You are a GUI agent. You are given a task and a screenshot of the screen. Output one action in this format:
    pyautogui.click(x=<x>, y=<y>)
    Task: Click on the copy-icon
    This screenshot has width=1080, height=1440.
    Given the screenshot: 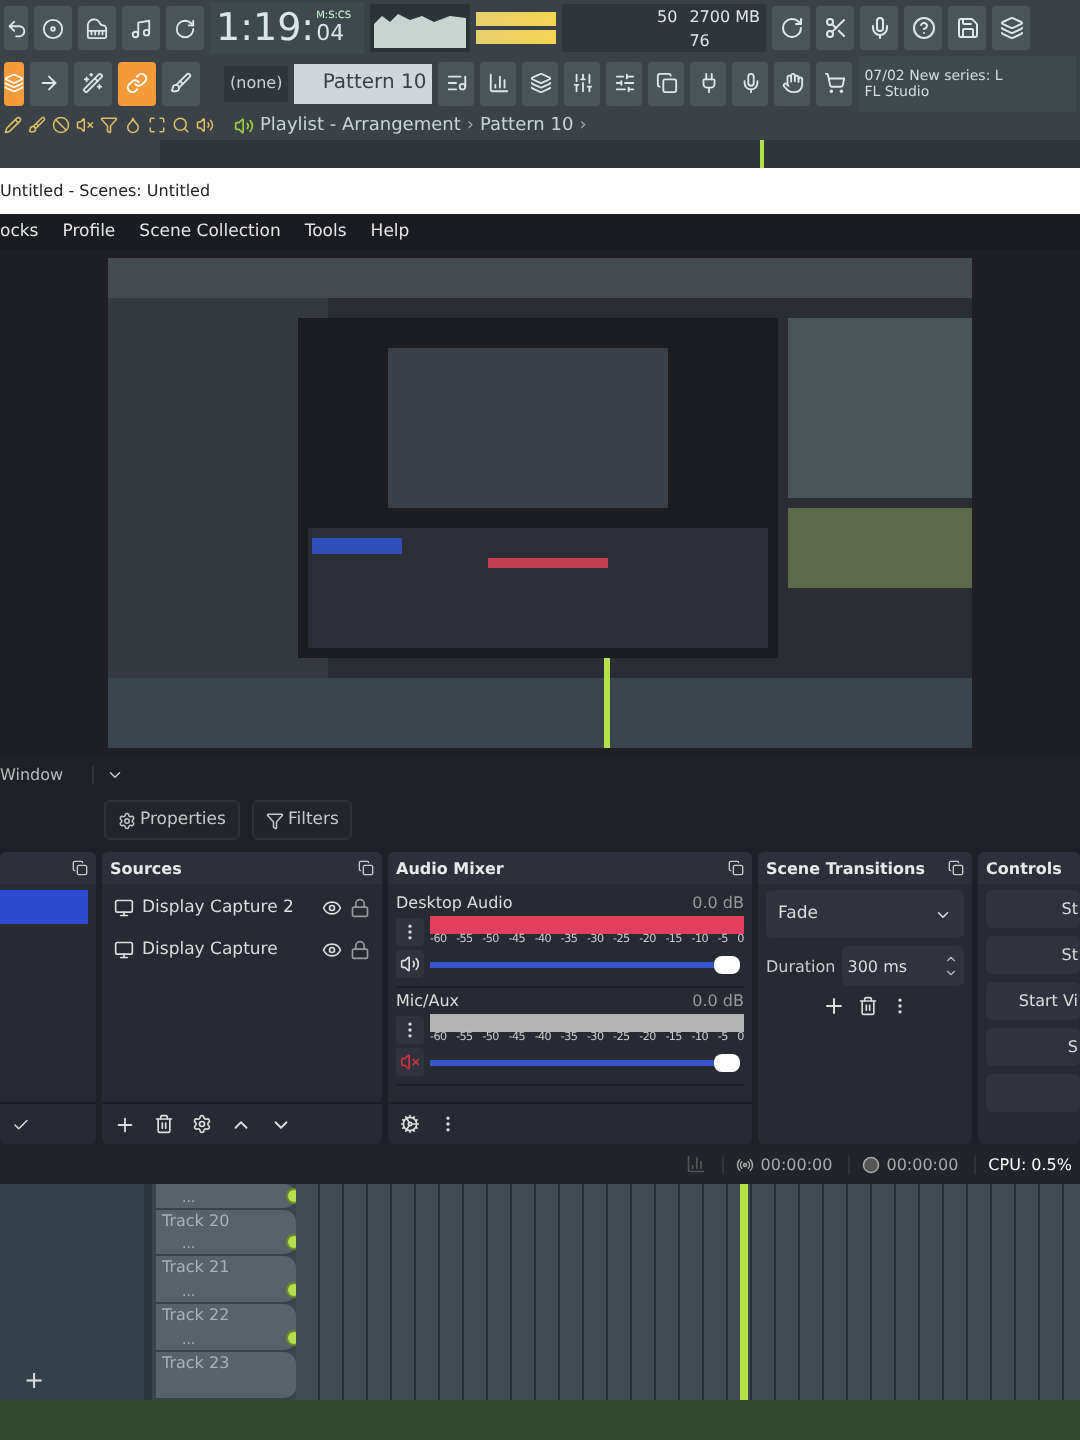 What is the action you would take?
    pyautogui.click(x=666, y=83)
    